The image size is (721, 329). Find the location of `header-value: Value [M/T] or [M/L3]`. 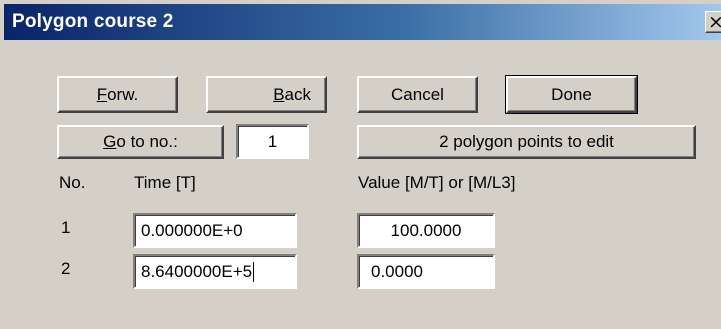

header-value: Value [M/T] or [M/L3] is located at coordinates (437, 182).